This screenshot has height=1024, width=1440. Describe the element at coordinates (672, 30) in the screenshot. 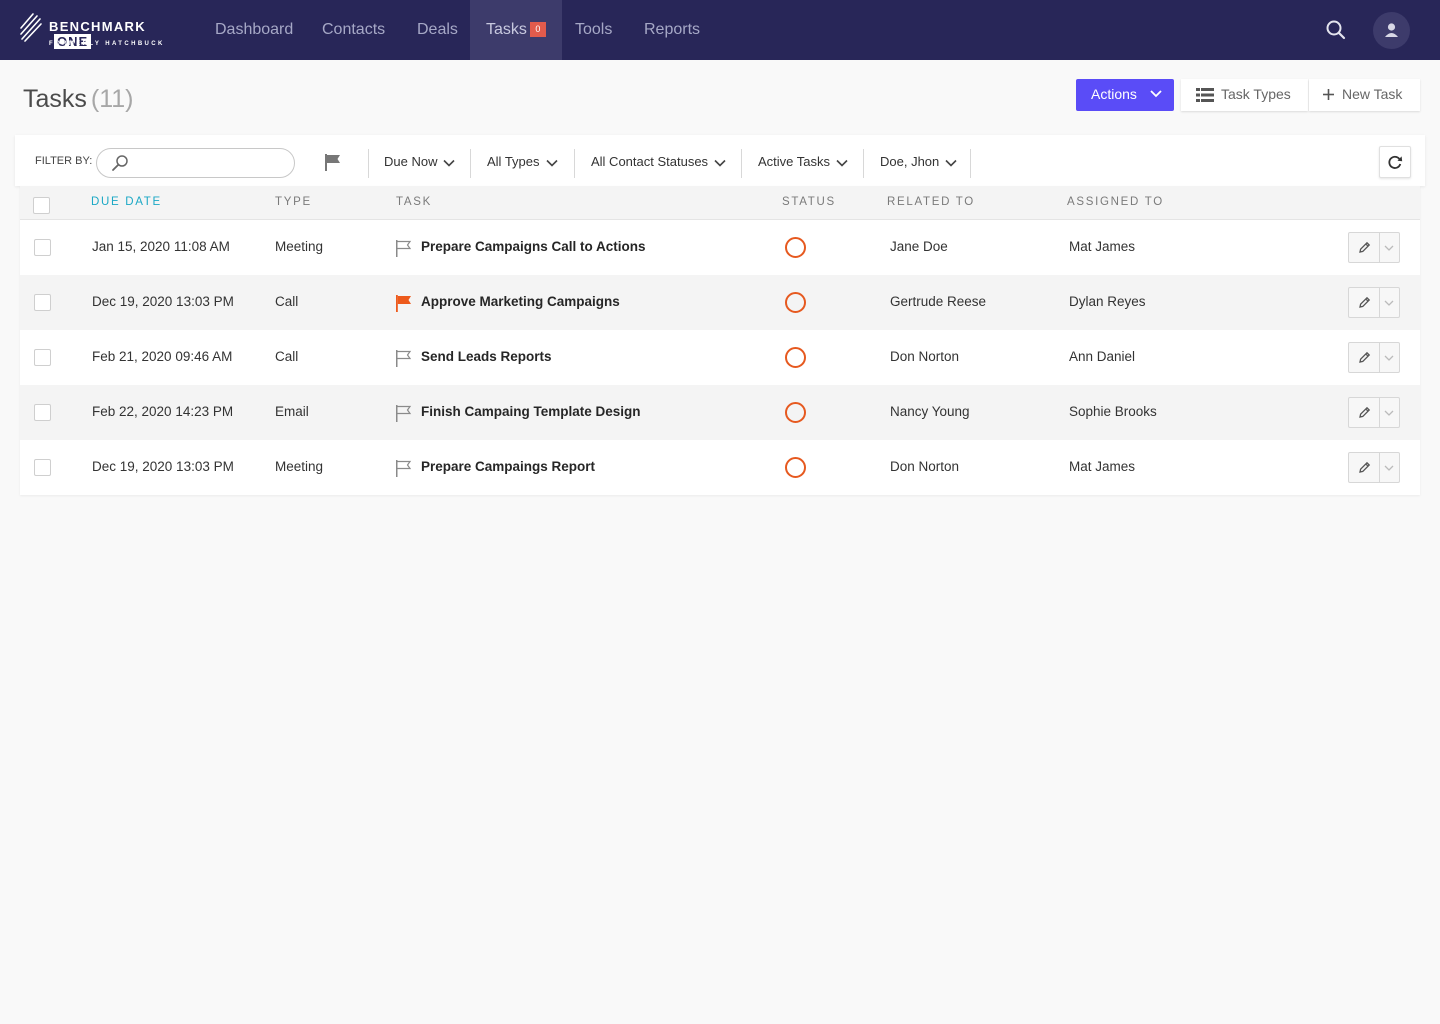

I see `nav-reports: Reports` at that location.